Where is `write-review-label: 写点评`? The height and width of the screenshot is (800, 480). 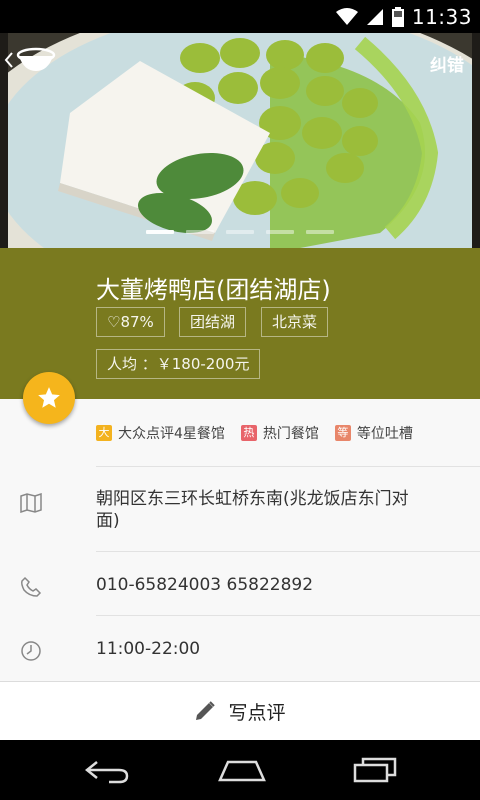 write-review-label: 写点评 is located at coordinates (257, 712).